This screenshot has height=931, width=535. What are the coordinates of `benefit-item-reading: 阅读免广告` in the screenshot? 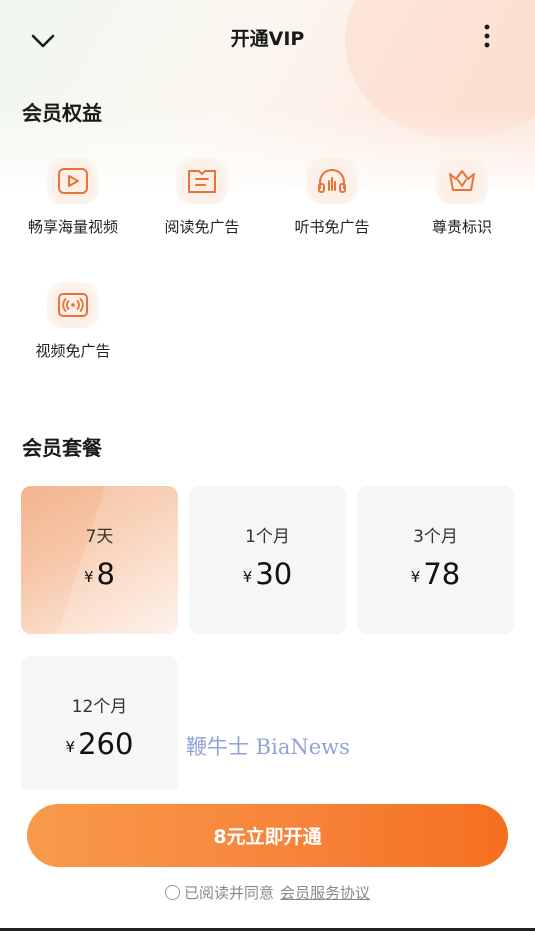 It's located at (202, 197).